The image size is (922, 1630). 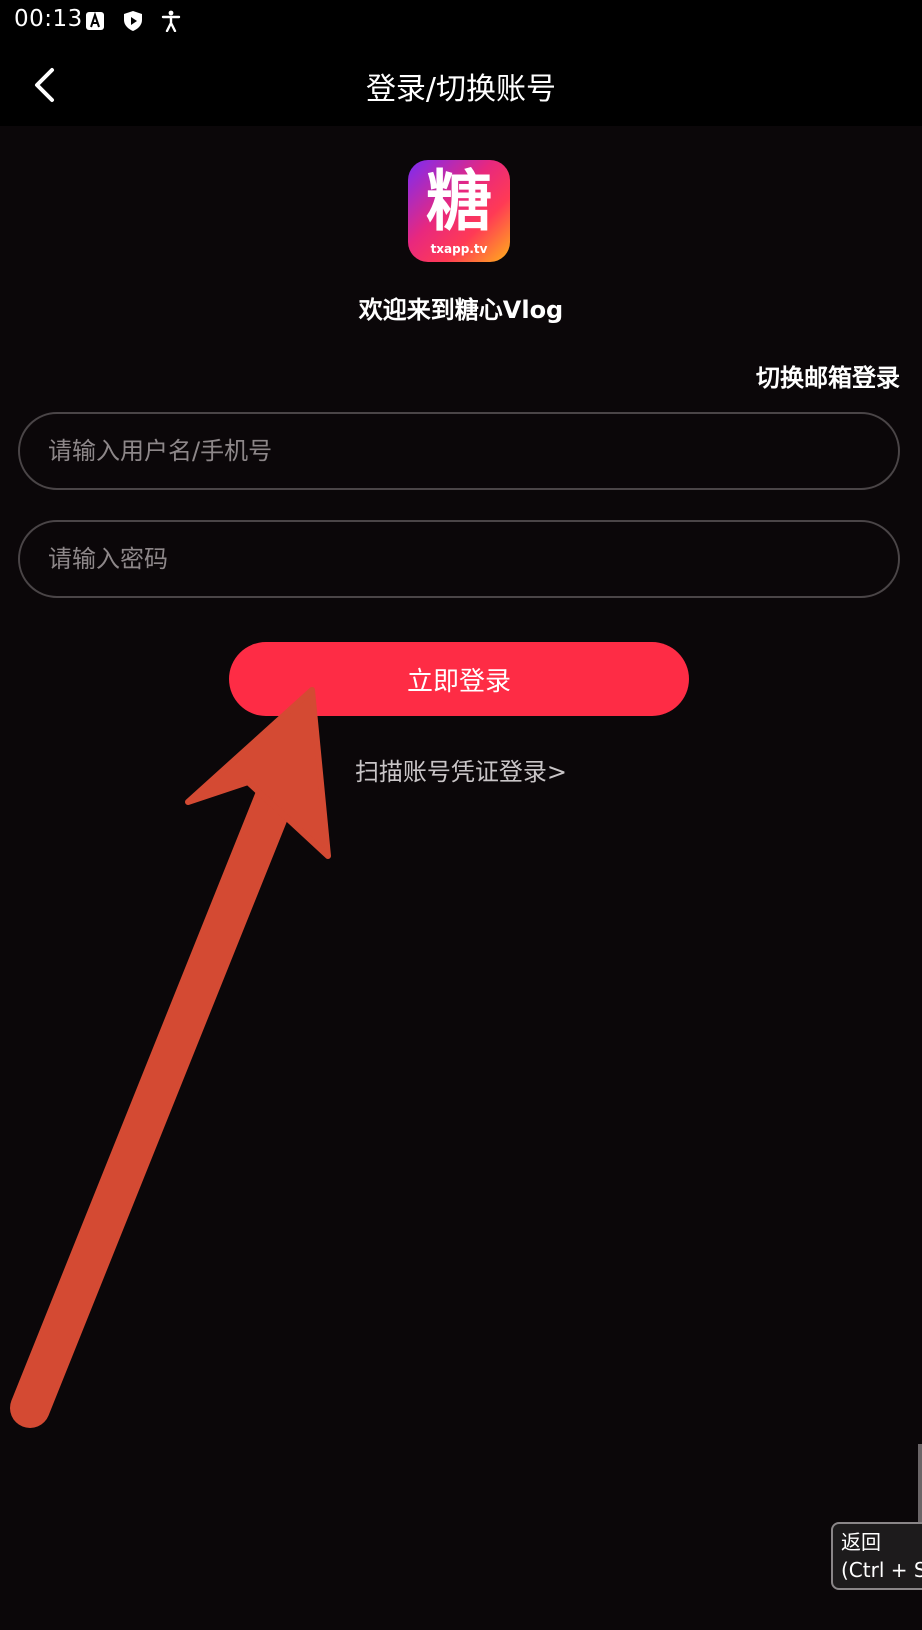 What do you see at coordinates (459, 201) in the screenshot?
I see `logo-character: 糖` at bounding box center [459, 201].